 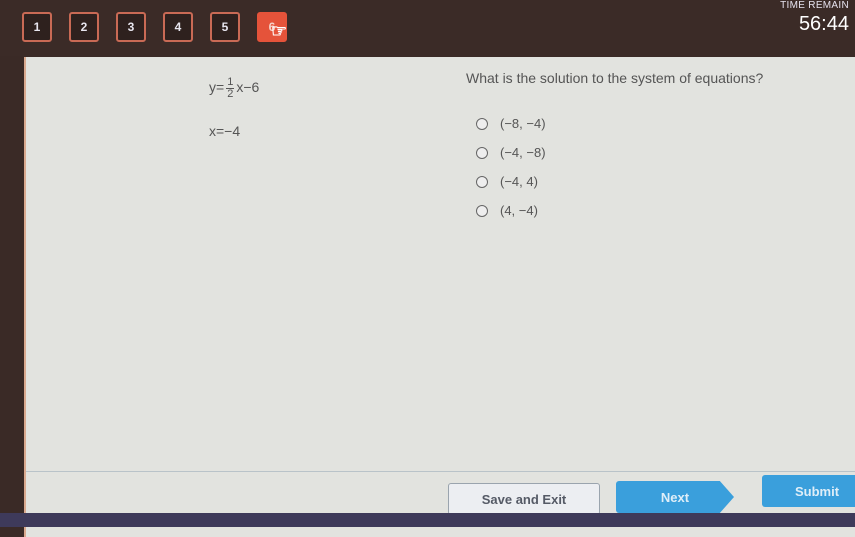 I want to click on equation-1-rhs: x−6, so click(x=248, y=87).